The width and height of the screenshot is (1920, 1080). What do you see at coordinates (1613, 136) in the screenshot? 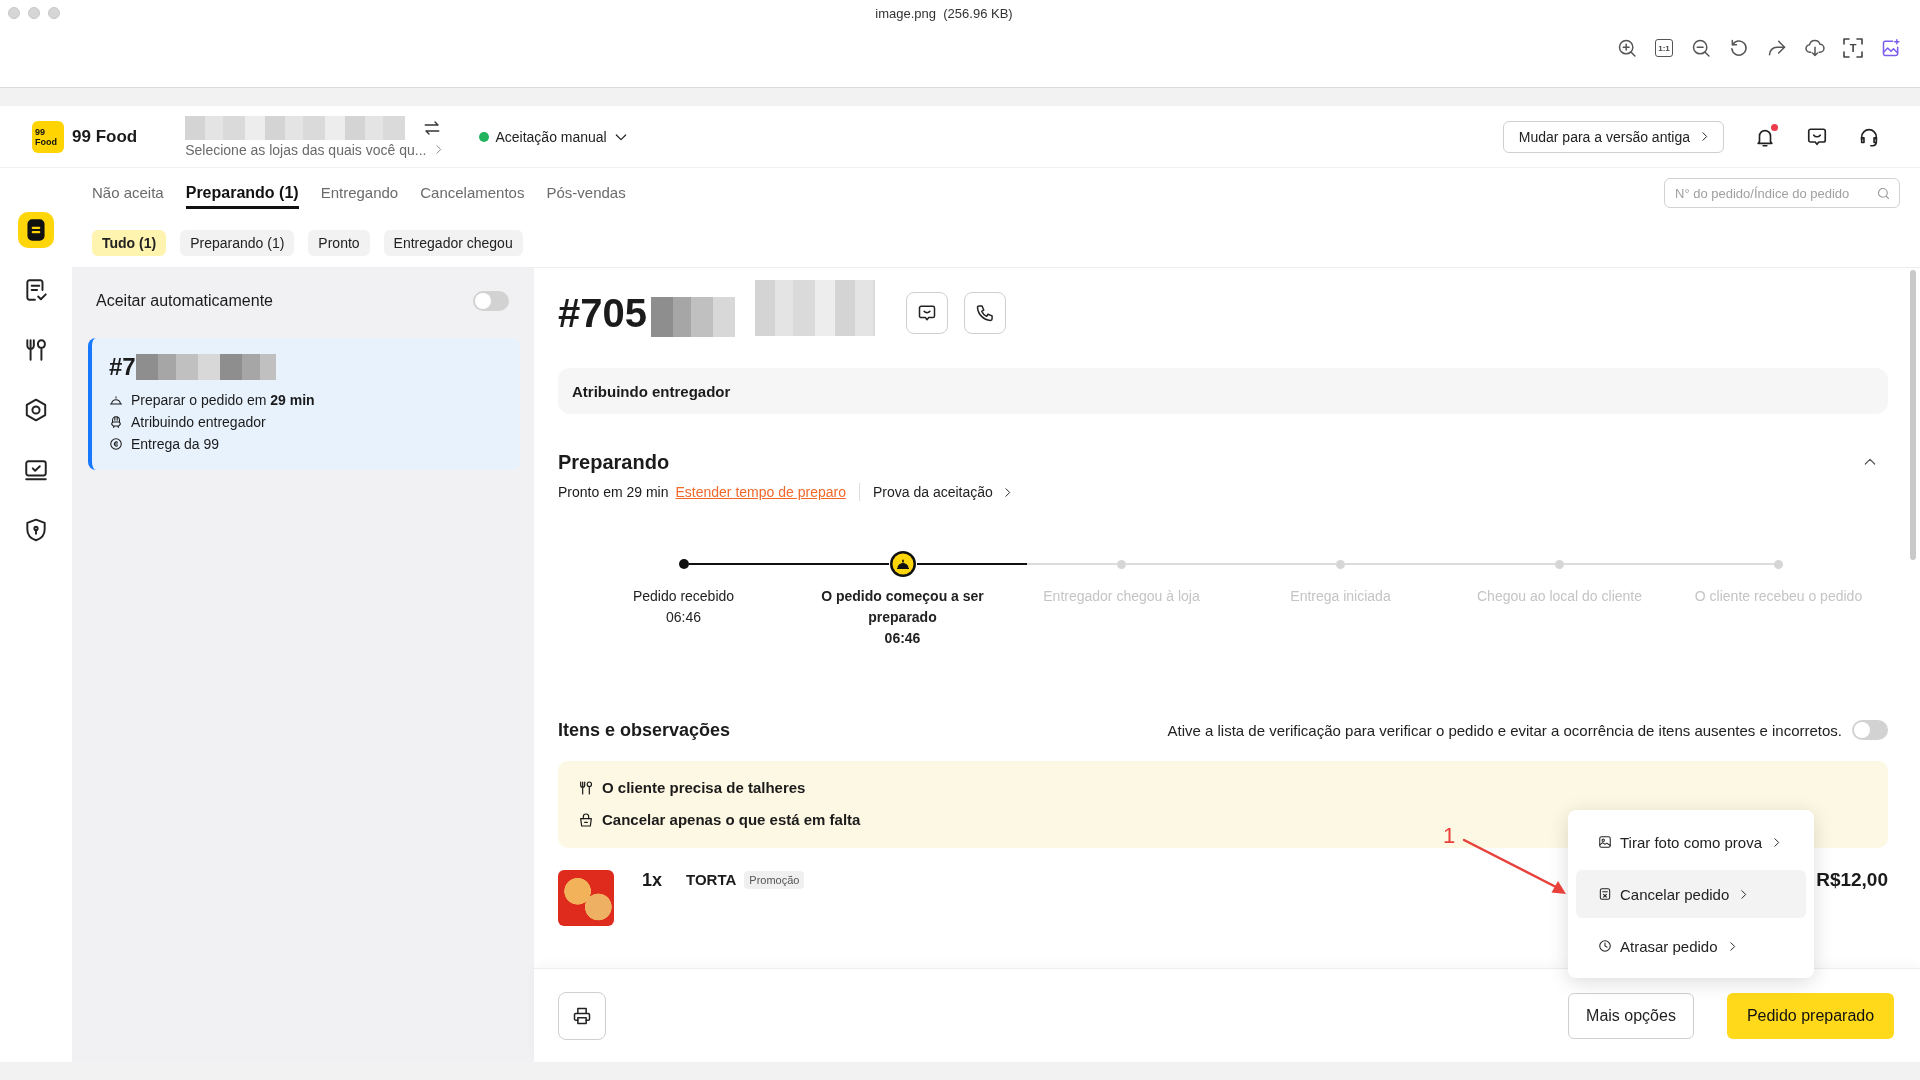
I see `old-version-button: Mudar para a versão antiga` at bounding box center [1613, 136].